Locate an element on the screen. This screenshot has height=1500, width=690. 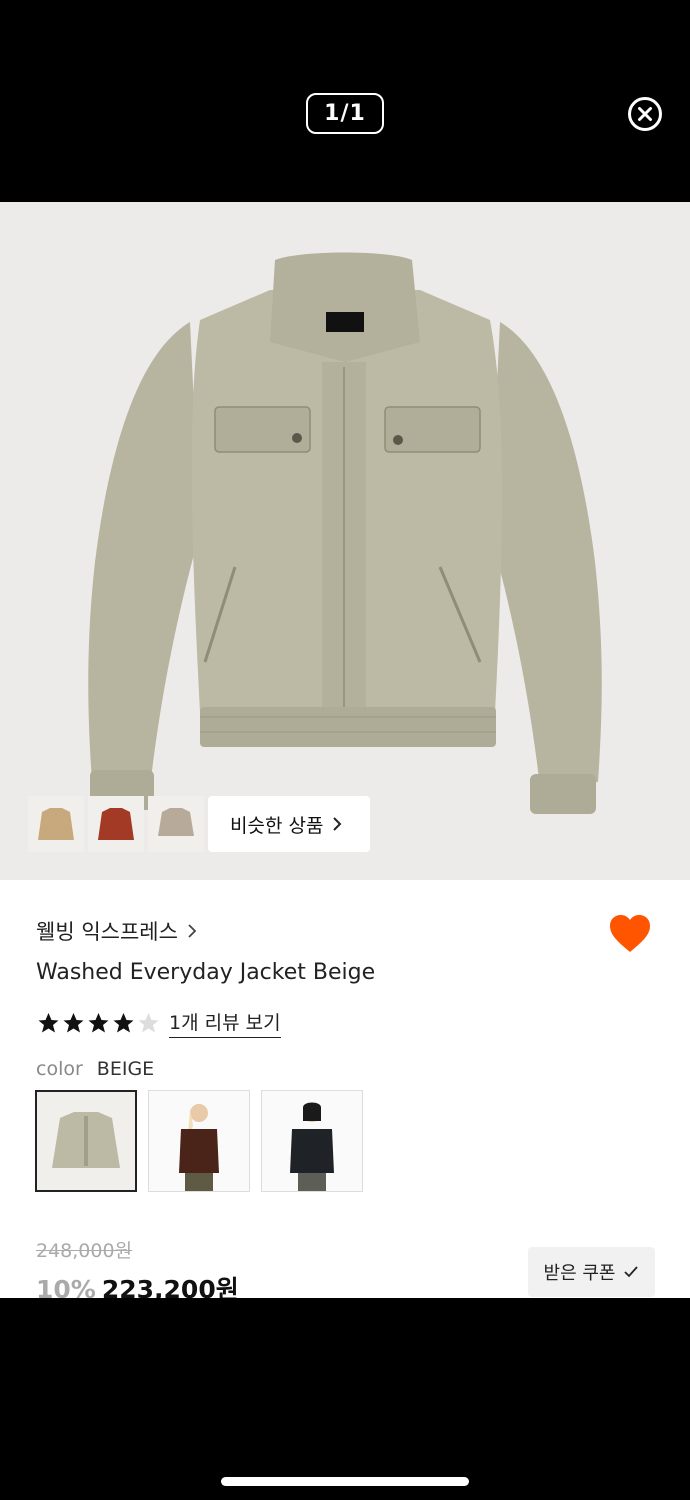
similar-thumb-taupe is located at coordinates (176, 824).